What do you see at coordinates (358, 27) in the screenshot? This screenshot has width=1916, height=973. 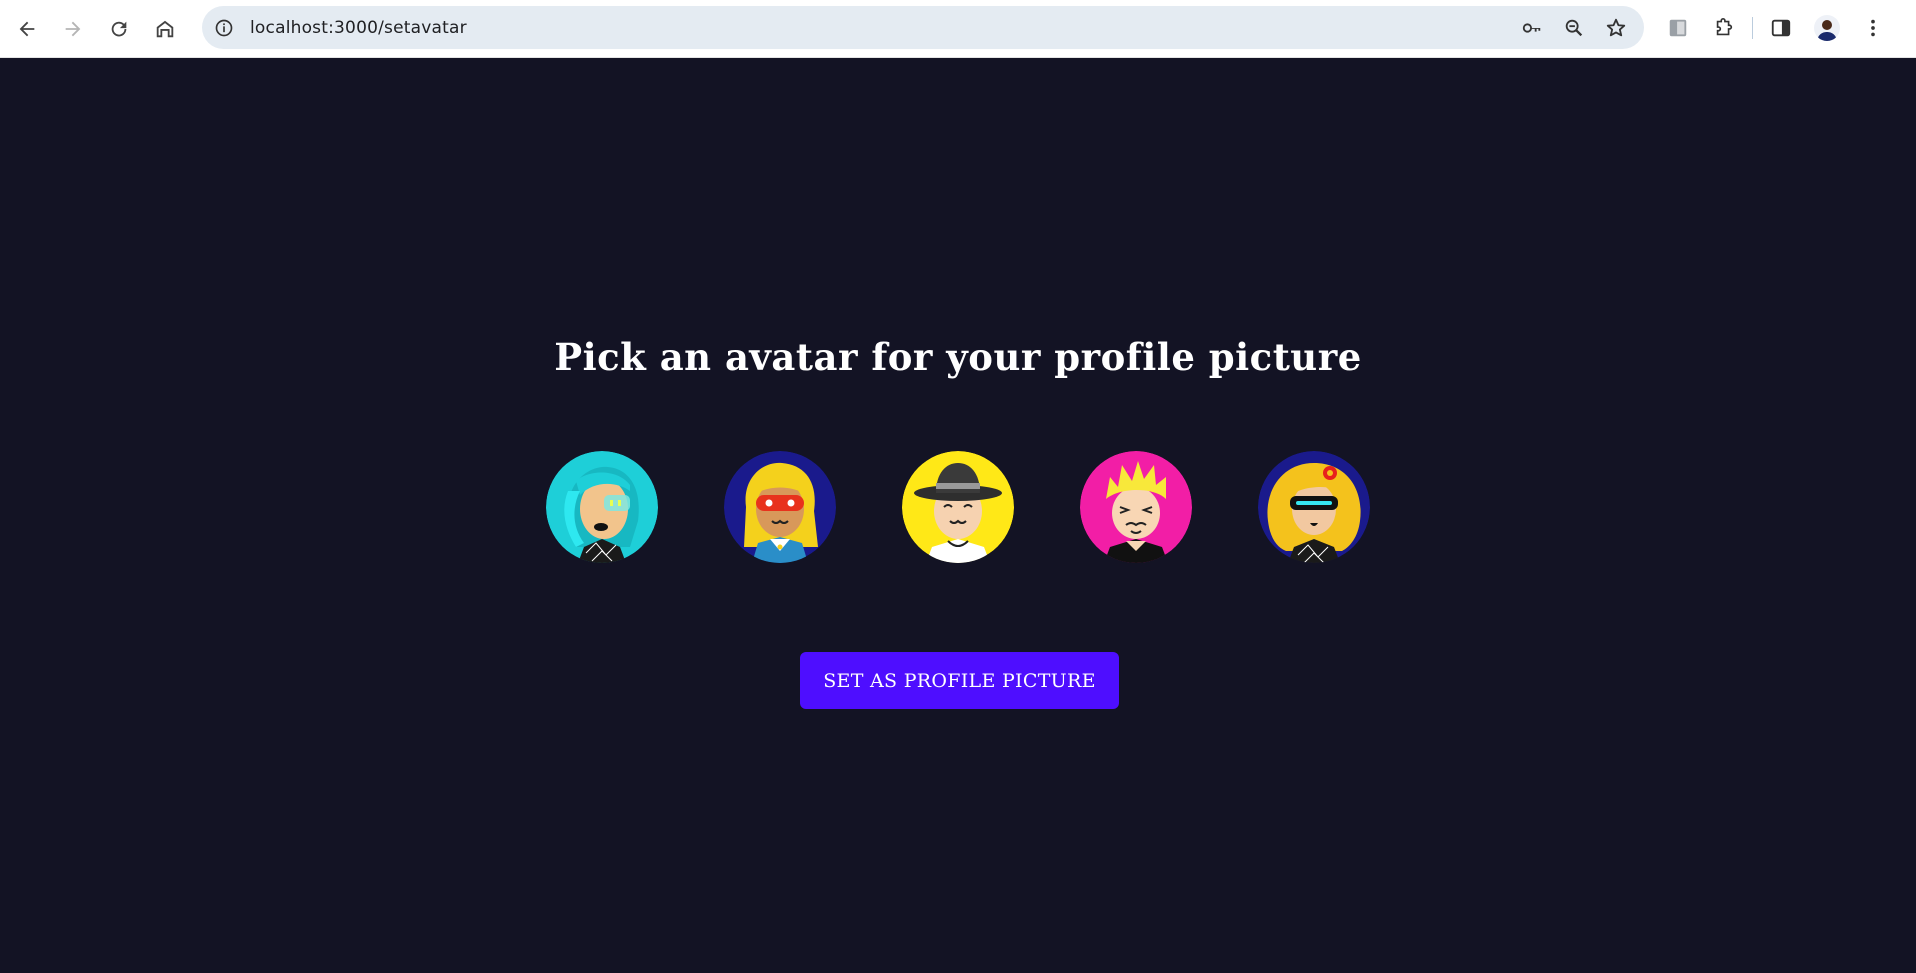 I see `url-text: localhost:3000/setavatar` at bounding box center [358, 27].